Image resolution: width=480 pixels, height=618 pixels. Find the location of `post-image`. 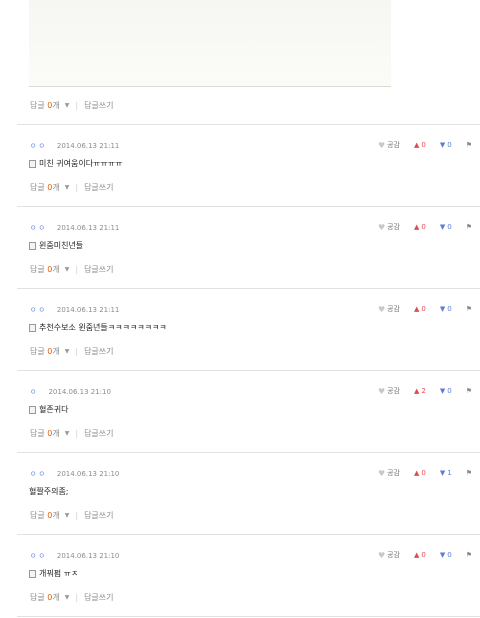

post-image is located at coordinates (210, 43).